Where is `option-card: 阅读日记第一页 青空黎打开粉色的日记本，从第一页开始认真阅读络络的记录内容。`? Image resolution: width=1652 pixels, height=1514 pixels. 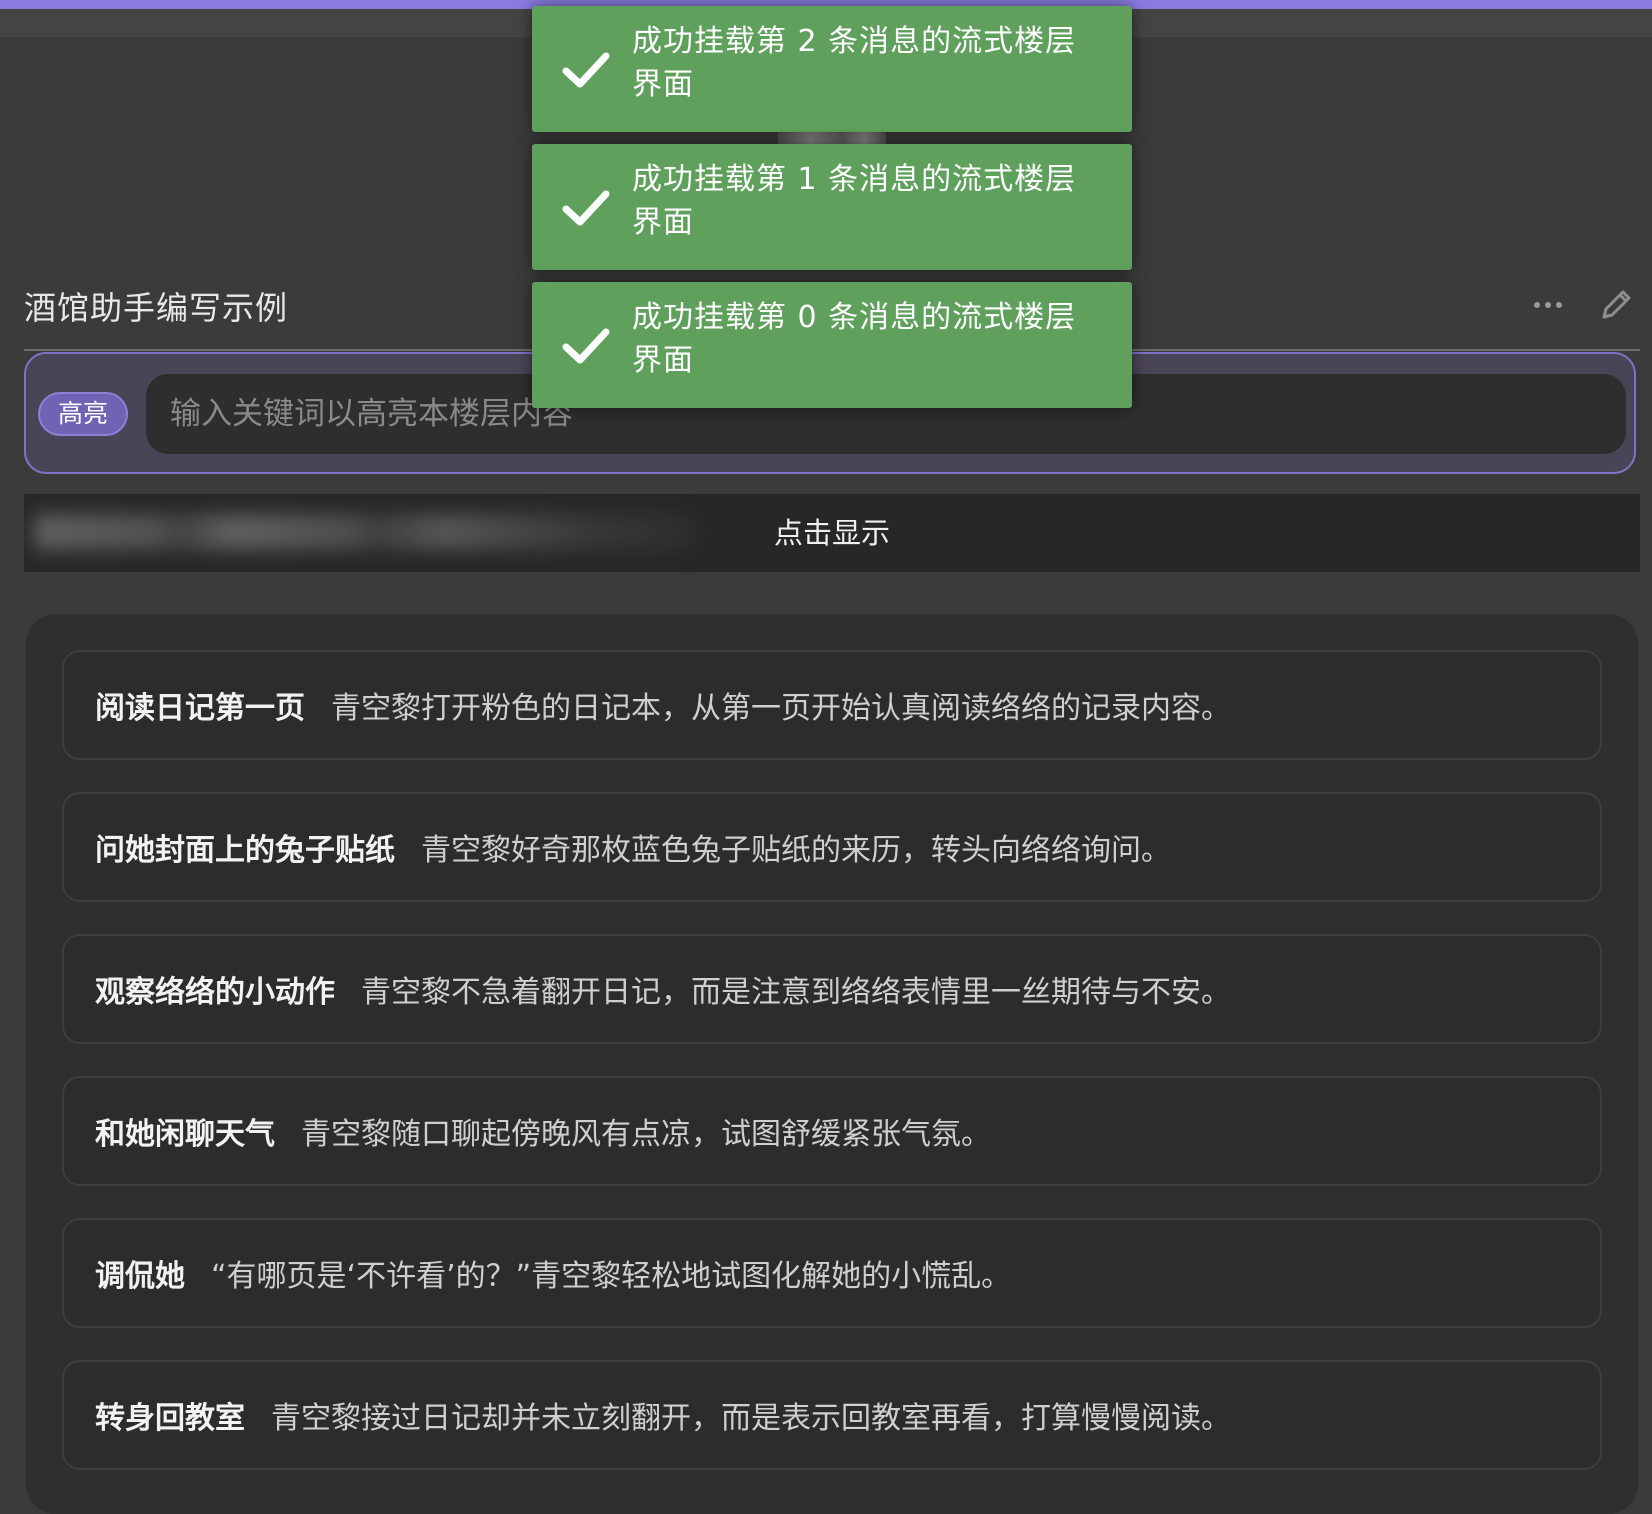 option-card: 阅读日记第一页 青空黎打开粉色的日记本，从第一页开始认真阅读络络的记录内容。 is located at coordinates (832, 705).